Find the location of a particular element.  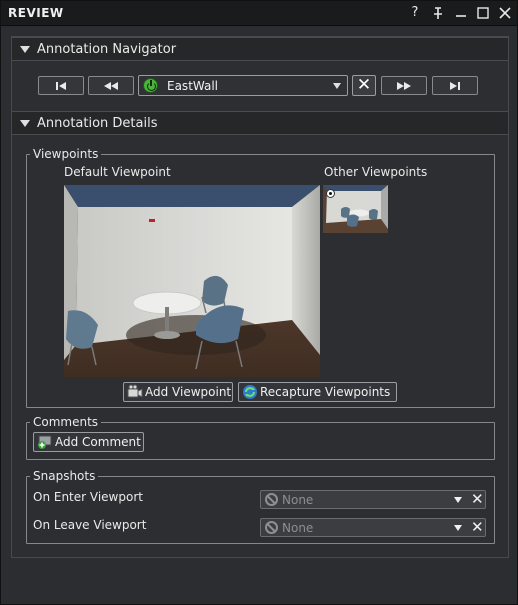

on-leave-viewport-label: On Leave Viewport is located at coordinates (90, 525).